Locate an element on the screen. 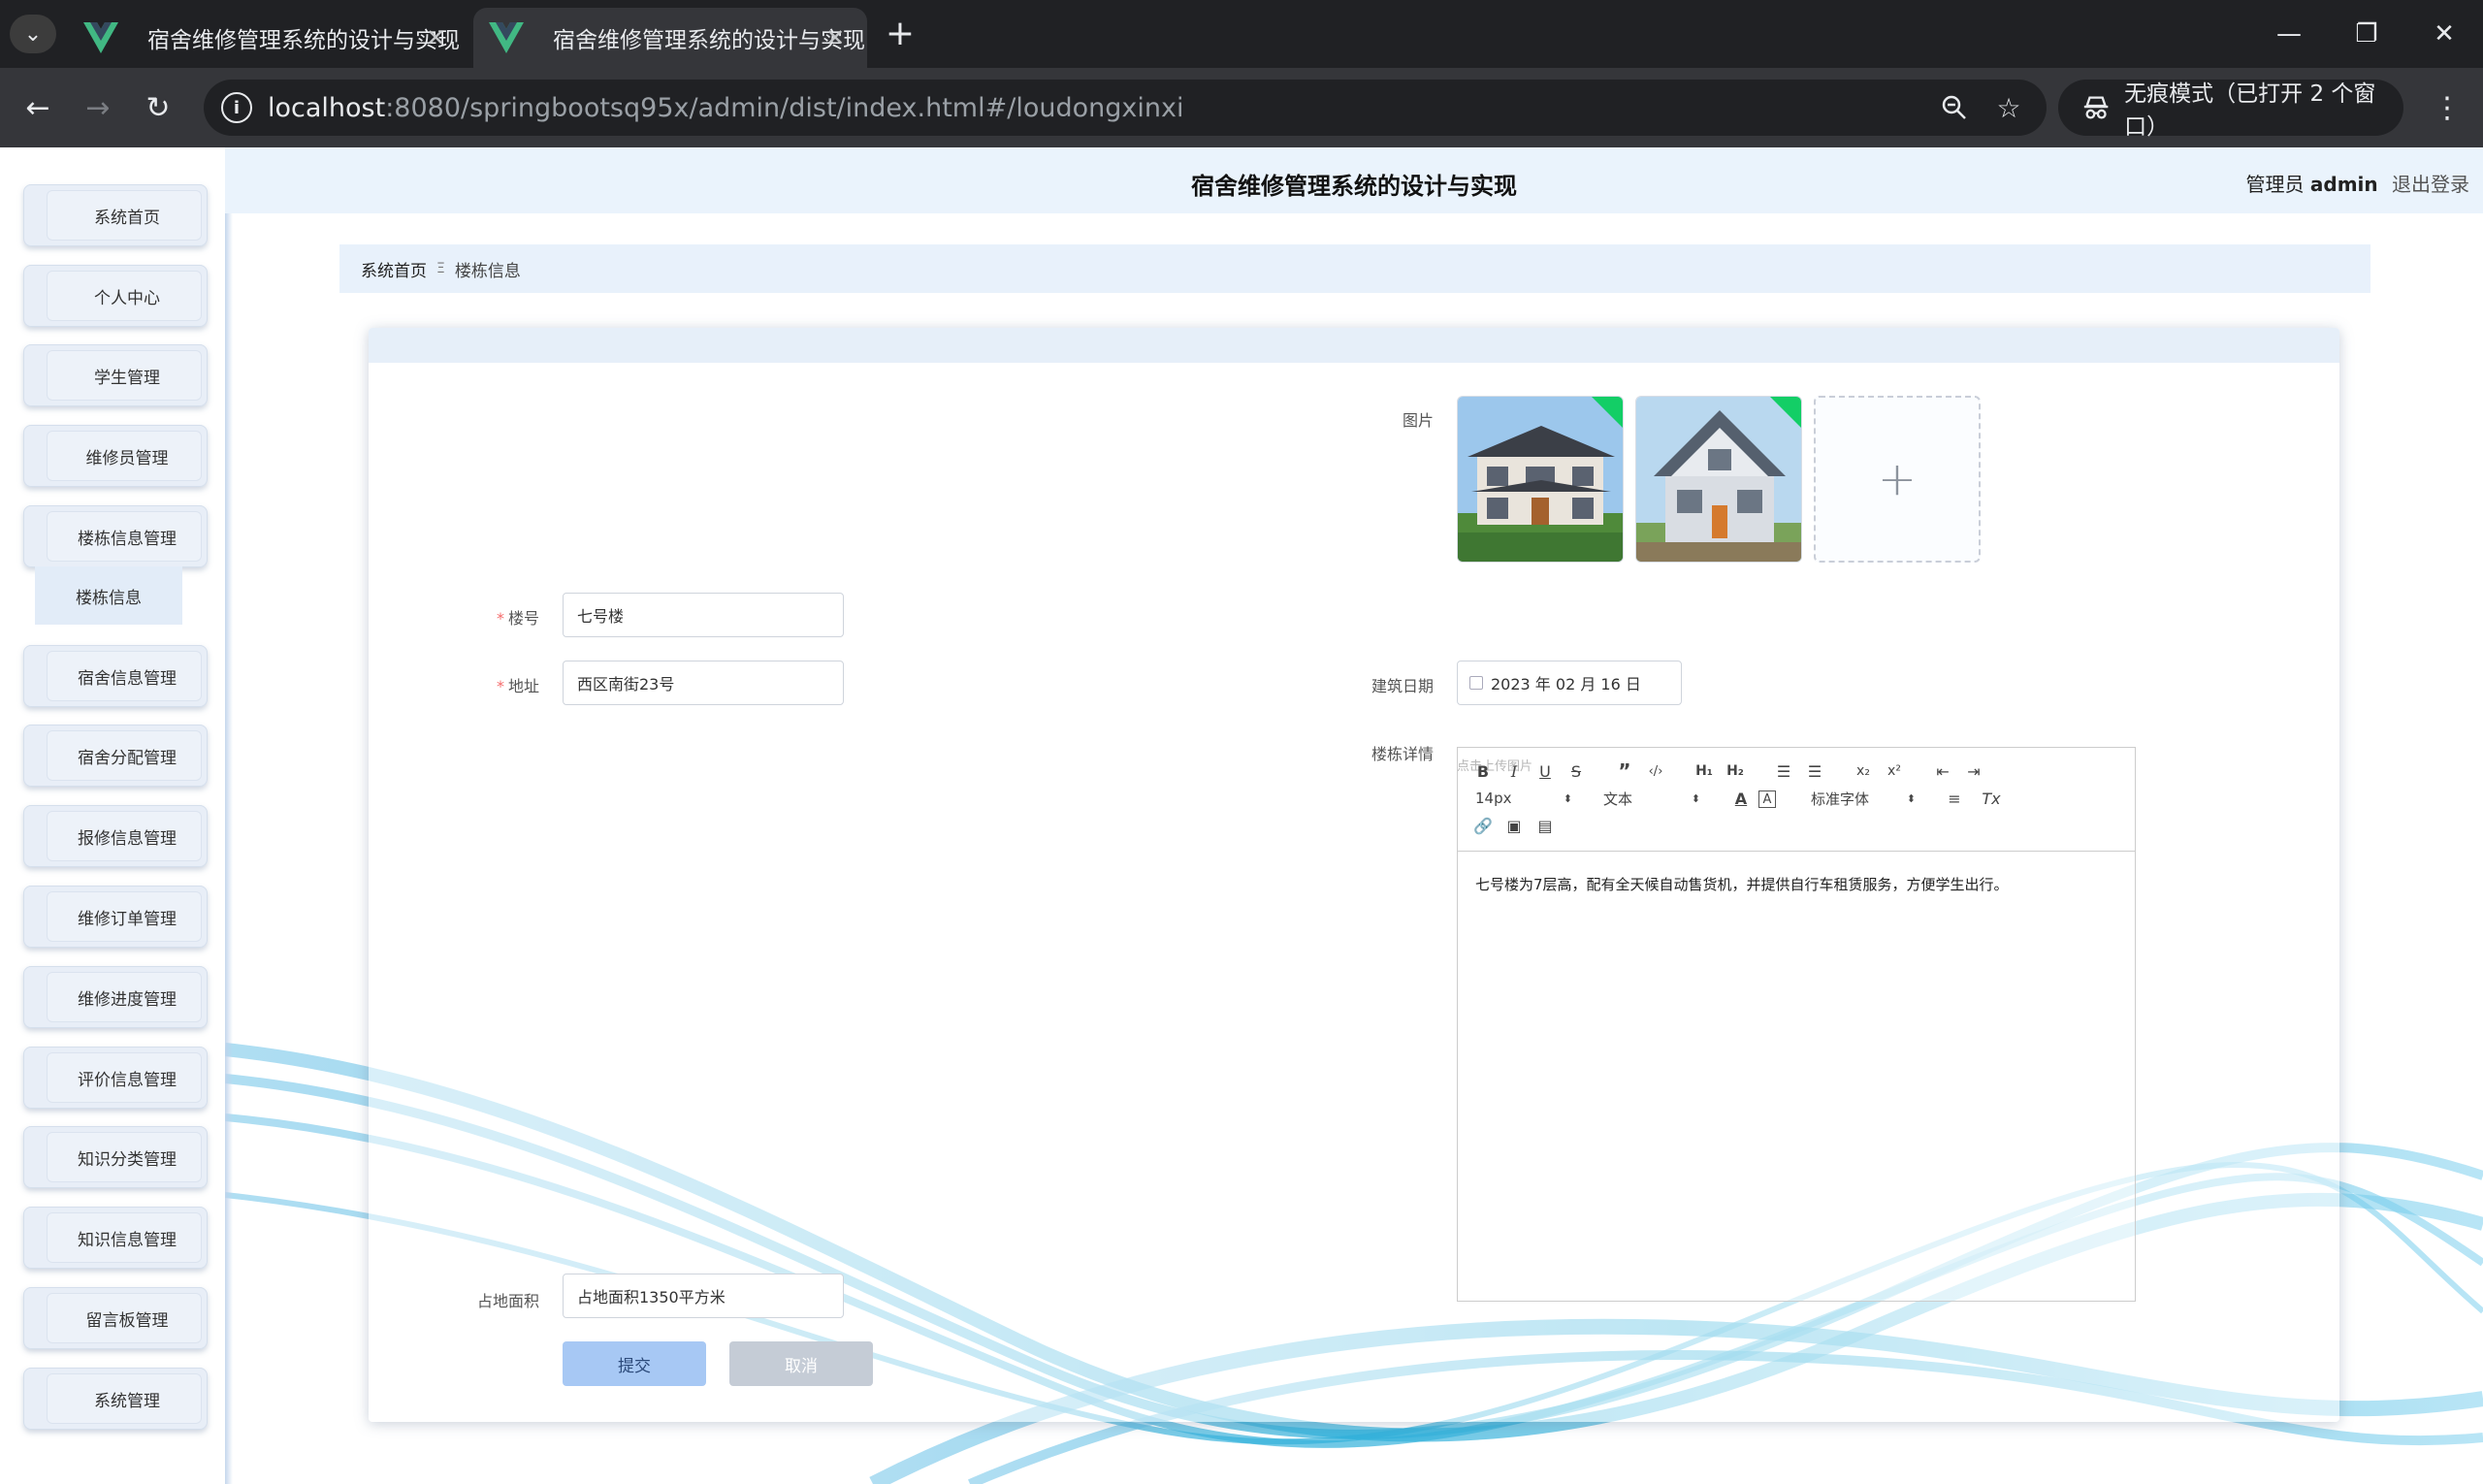 The image size is (2483, 1484). restore-button: ❐ is located at coordinates (2367, 34).